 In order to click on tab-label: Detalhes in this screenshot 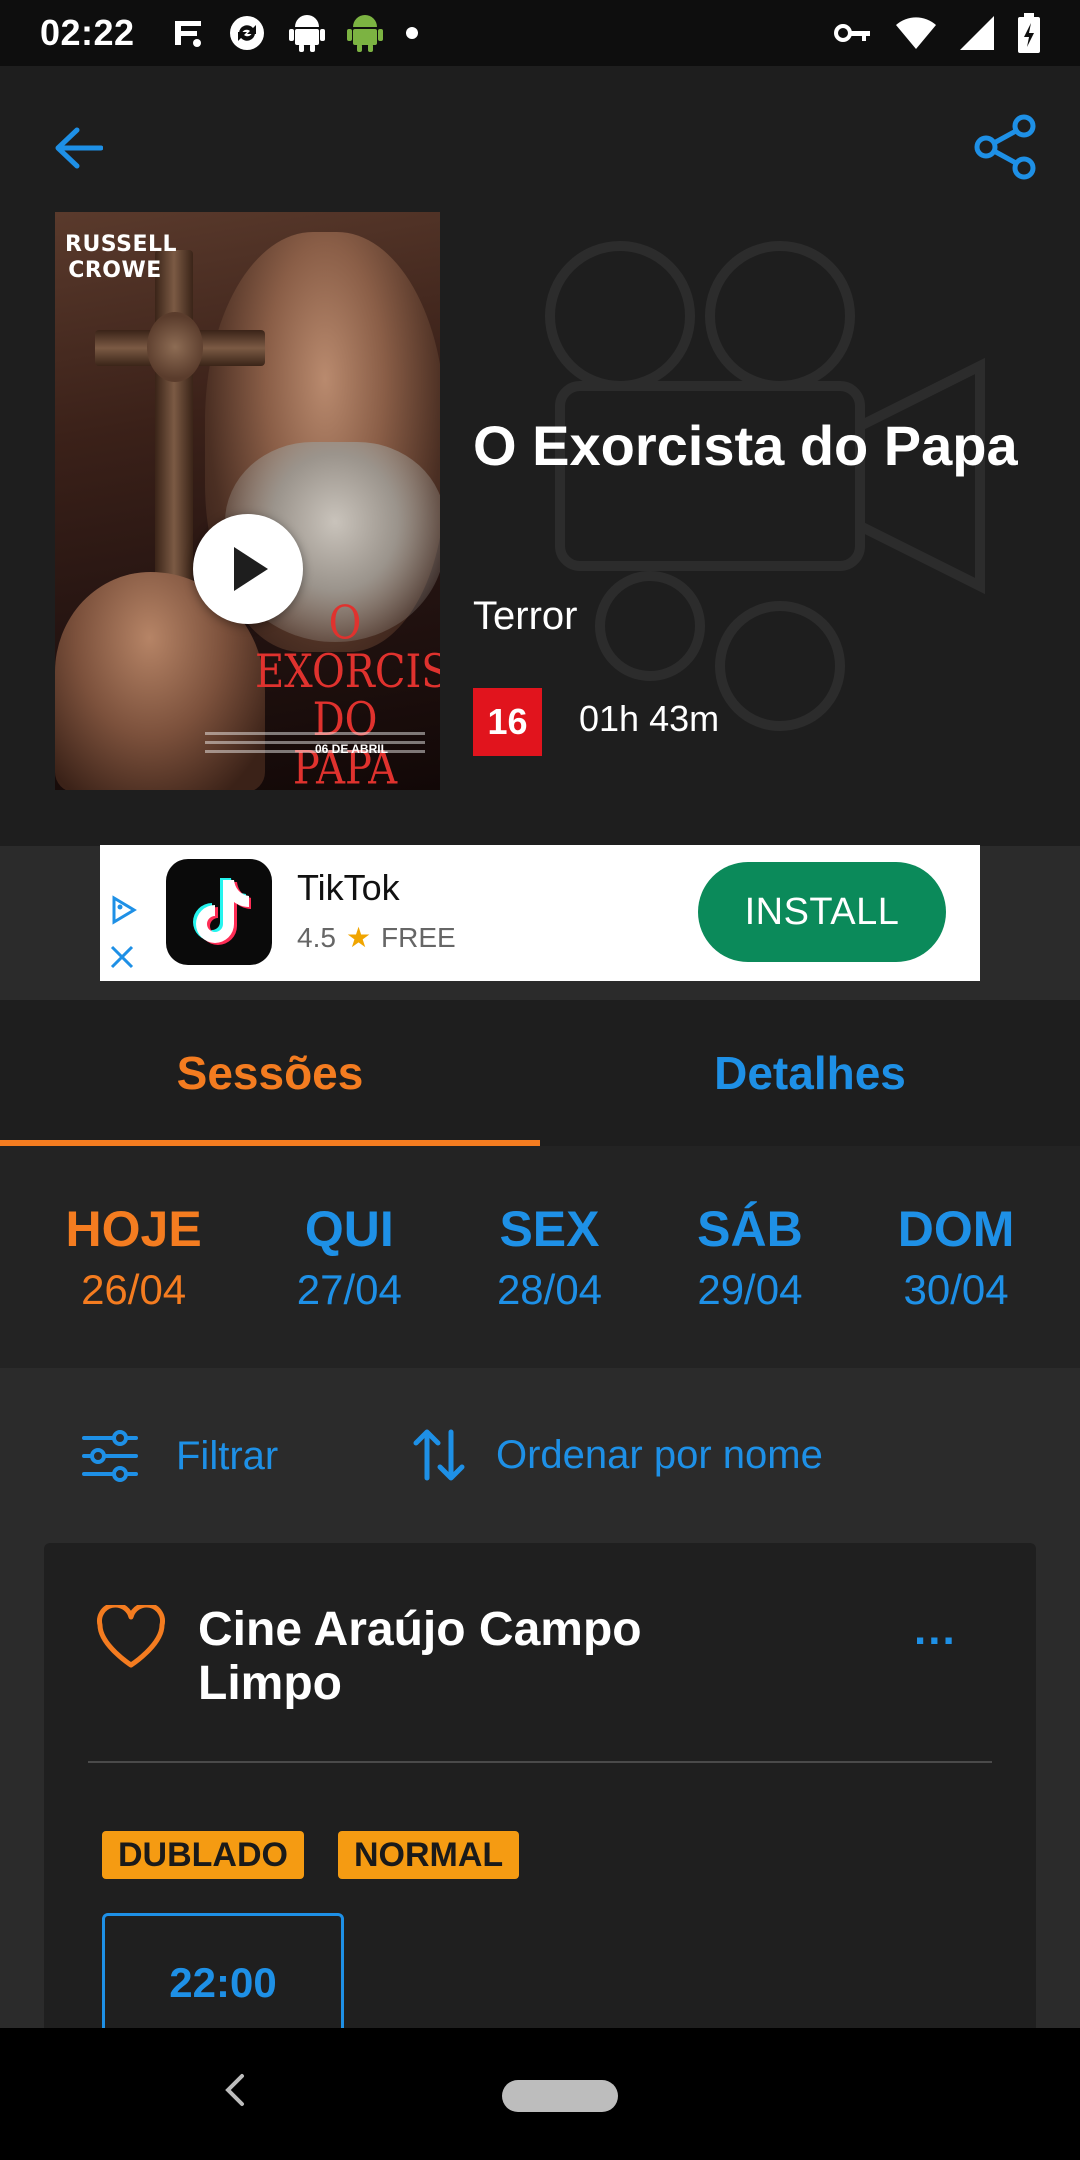, I will do `click(810, 1073)`.